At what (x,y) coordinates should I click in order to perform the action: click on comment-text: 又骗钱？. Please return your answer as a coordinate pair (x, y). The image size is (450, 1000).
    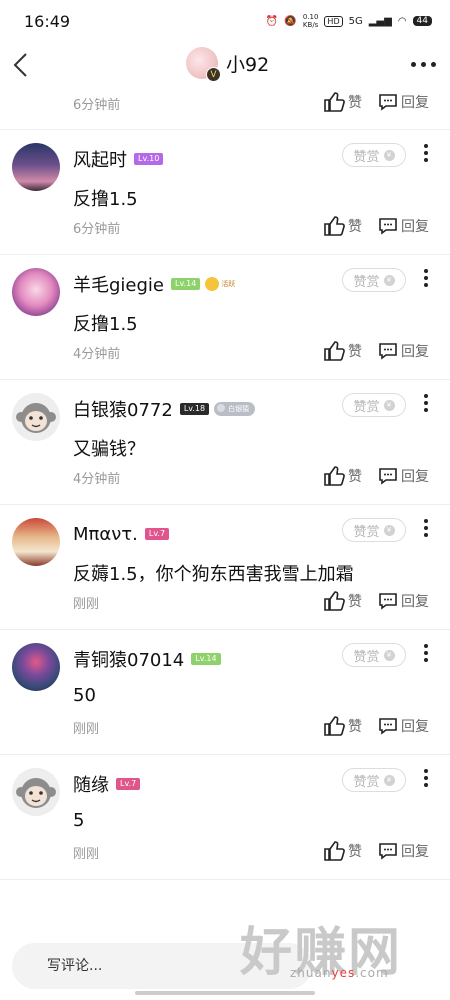
    Looking at the image, I should click on (109, 449).